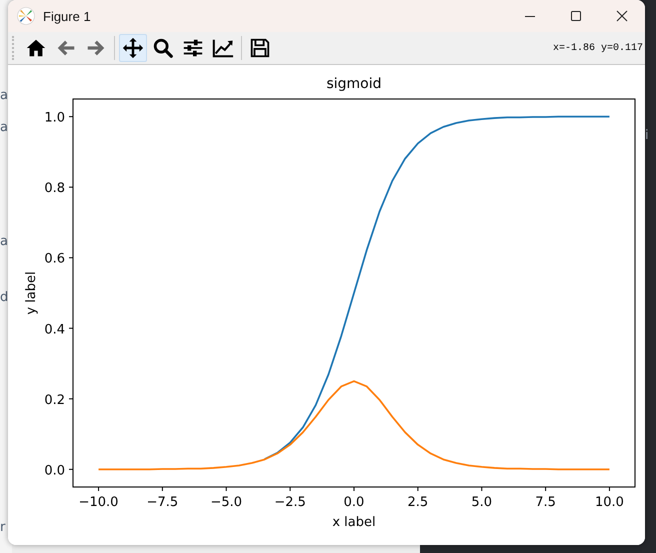  What do you see at coordinates (31, 293) in the screenshot?
I see `y-axis-label: y label` at bounding box center [31, 293].